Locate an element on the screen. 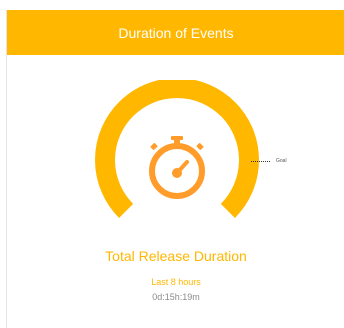 Image resolution: width=344 pixels, height=328 pixels. goal-label: Goal is located at coordinates (281, 161).